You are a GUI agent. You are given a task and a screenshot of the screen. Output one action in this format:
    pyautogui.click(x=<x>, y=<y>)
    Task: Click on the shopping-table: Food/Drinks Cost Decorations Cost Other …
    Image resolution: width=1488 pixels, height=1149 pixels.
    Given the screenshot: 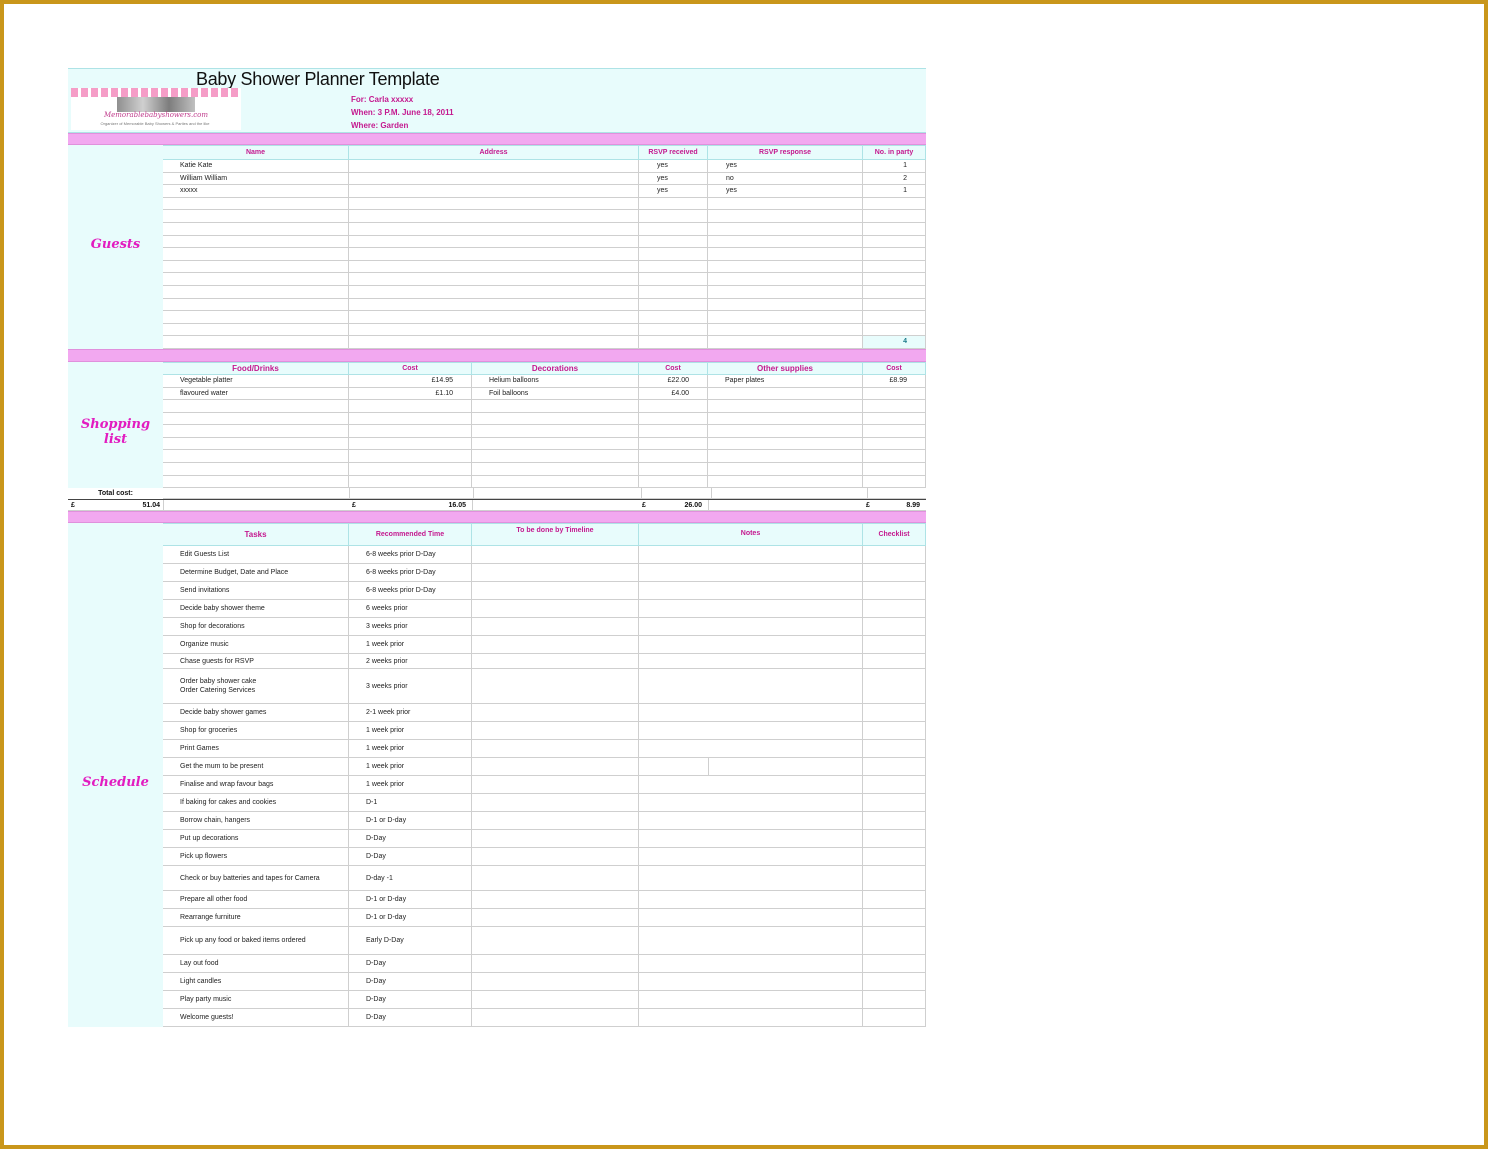 What is the action you would take?
    pyautogui.click(x=544, y=425)
    